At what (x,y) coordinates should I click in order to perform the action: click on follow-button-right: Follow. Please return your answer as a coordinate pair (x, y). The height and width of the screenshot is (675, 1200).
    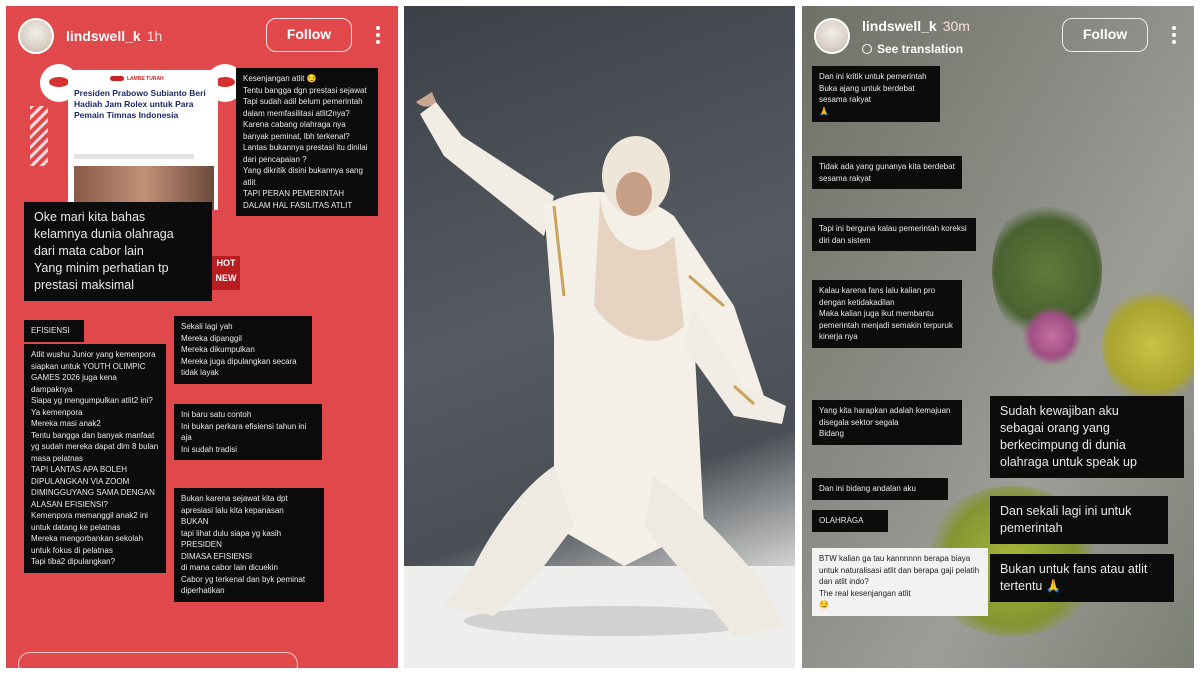
    Looking at the image, I should click on (1105, 35).